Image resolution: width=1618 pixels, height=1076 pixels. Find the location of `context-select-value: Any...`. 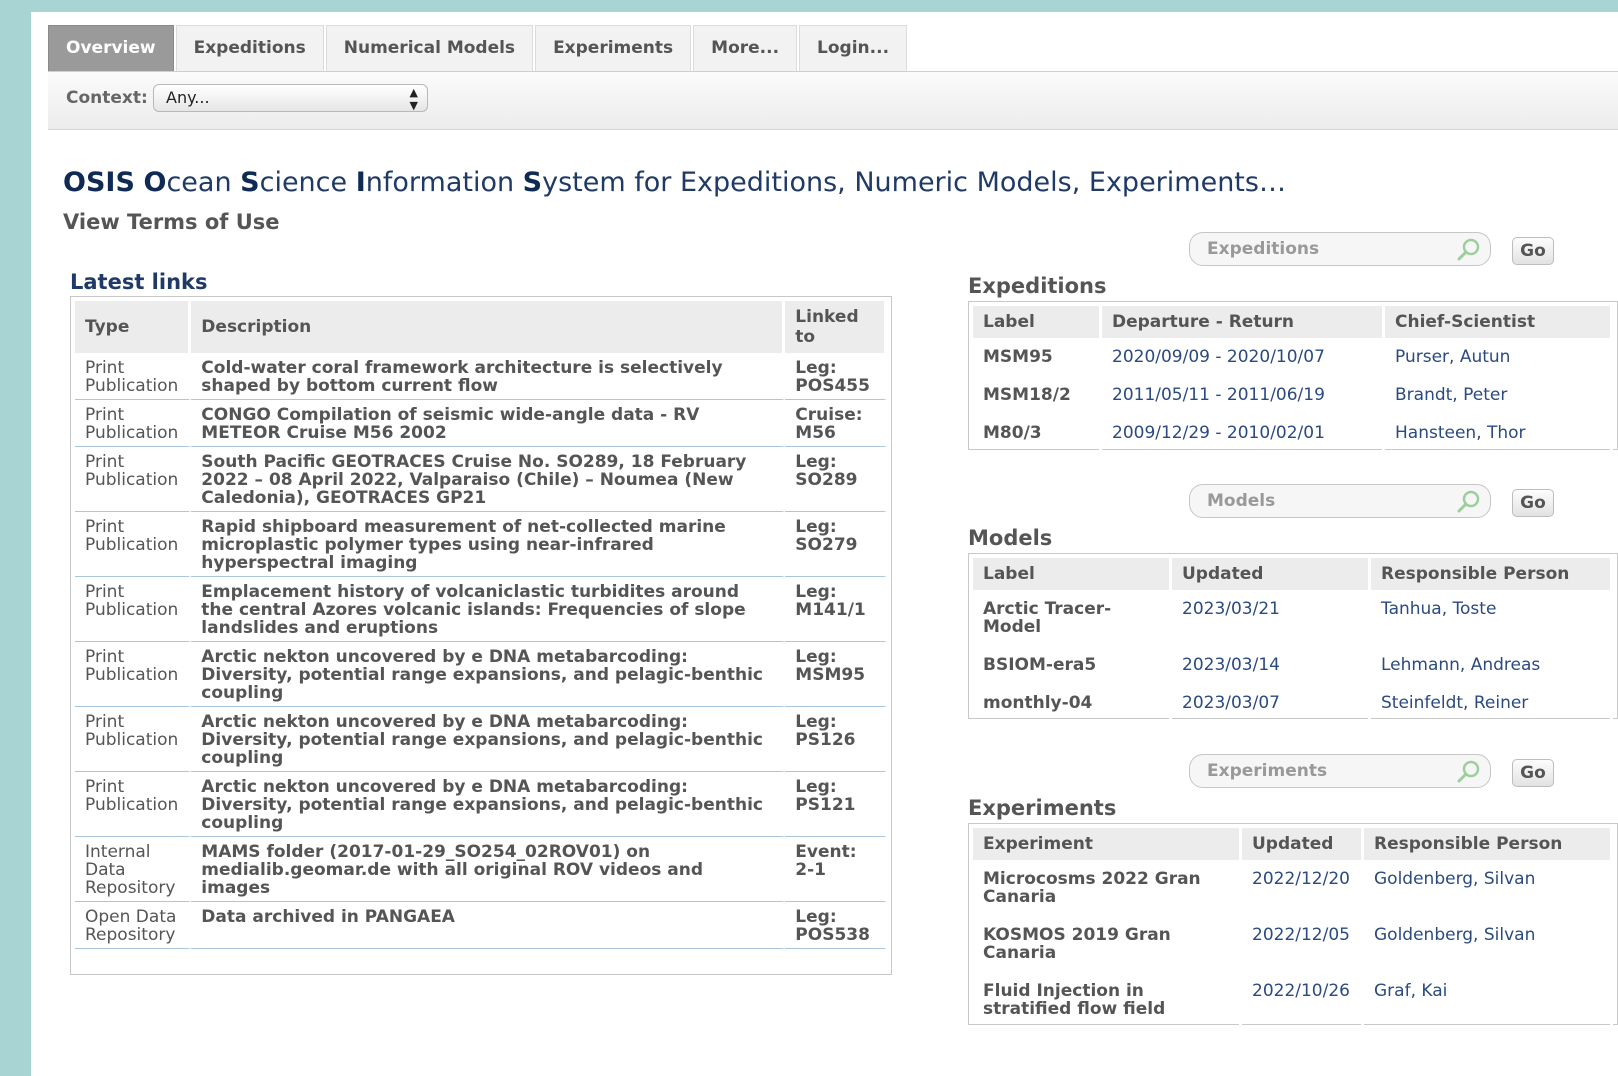

context-select-value: Any... is located at coordinates (188, 97).